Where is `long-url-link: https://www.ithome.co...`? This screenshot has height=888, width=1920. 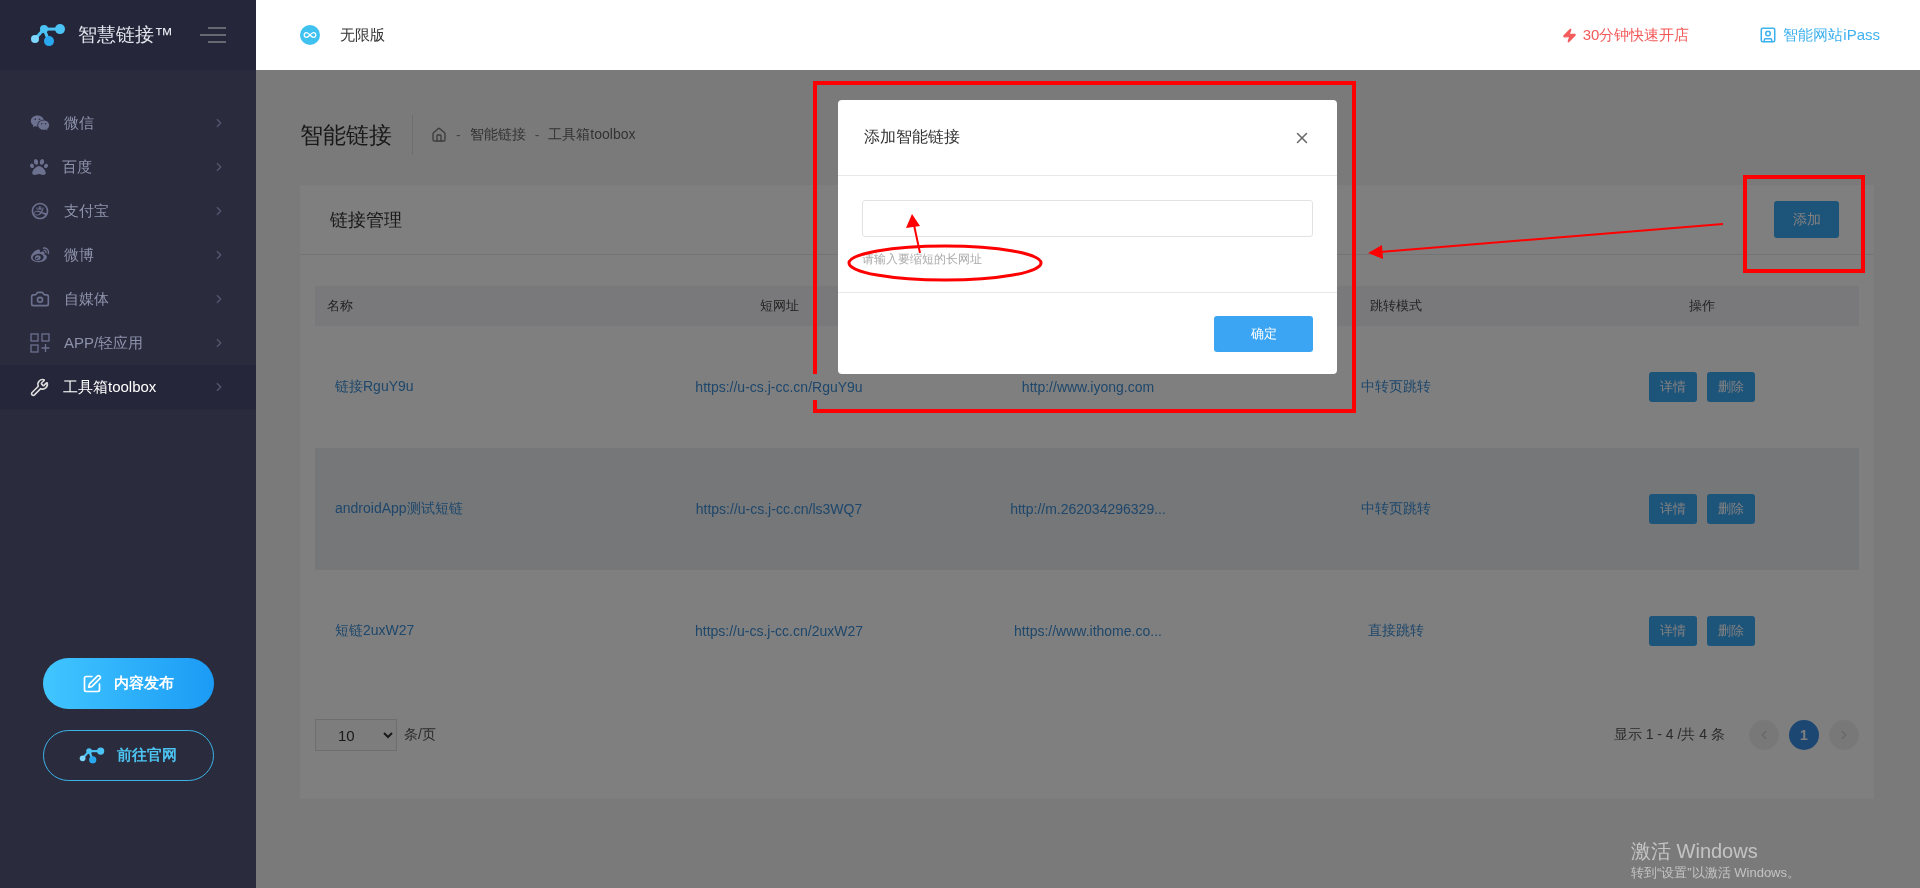 long-url-link: https://www.ithome.co... is located at coordinates (1088, 631).